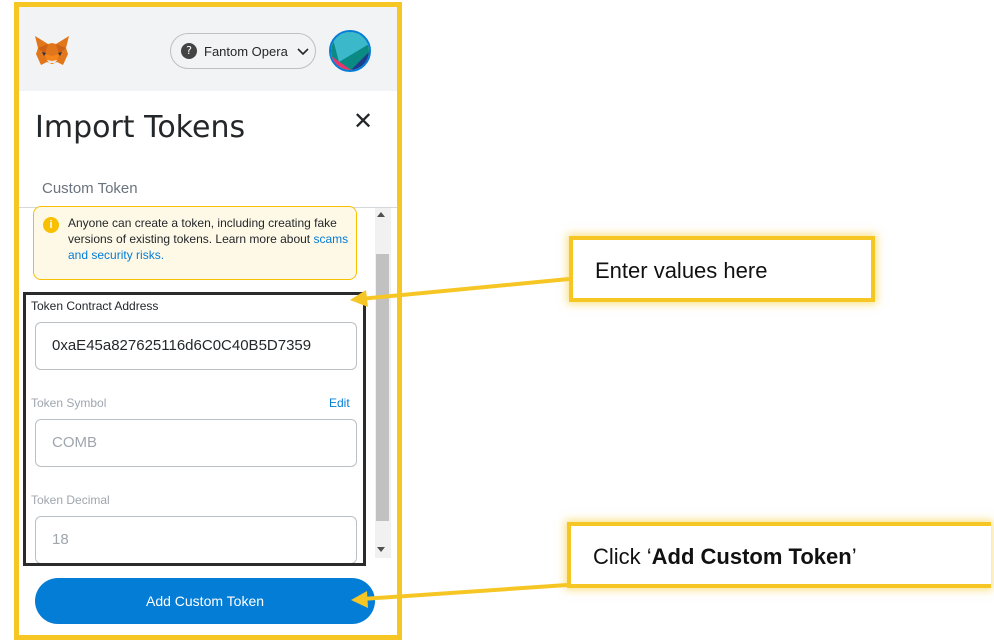 This screenshot has width=994, height=640. I want to click on callout-click-text: Click ‘Add Custom Token’, so click(725, 557).